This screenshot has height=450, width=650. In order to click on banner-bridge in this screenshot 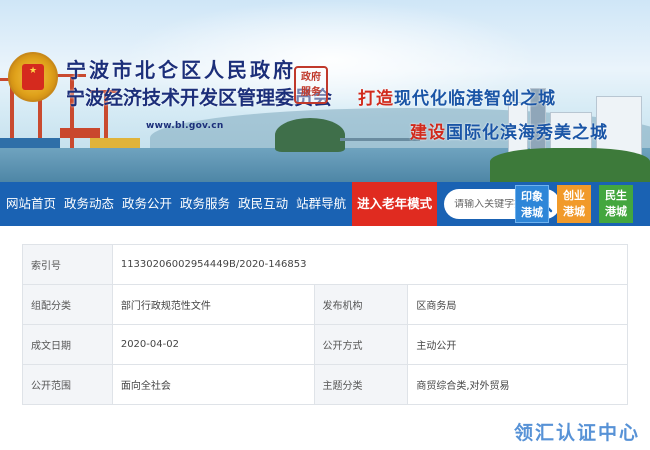, I will do `click(380, 139)`.